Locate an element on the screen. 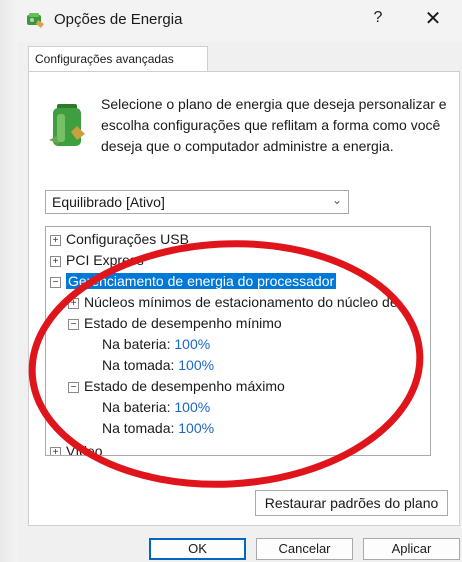 The height and width of the screenshot is (562, 462). chevron-down-icon: ⌄ is located at coordinates (336, 200).